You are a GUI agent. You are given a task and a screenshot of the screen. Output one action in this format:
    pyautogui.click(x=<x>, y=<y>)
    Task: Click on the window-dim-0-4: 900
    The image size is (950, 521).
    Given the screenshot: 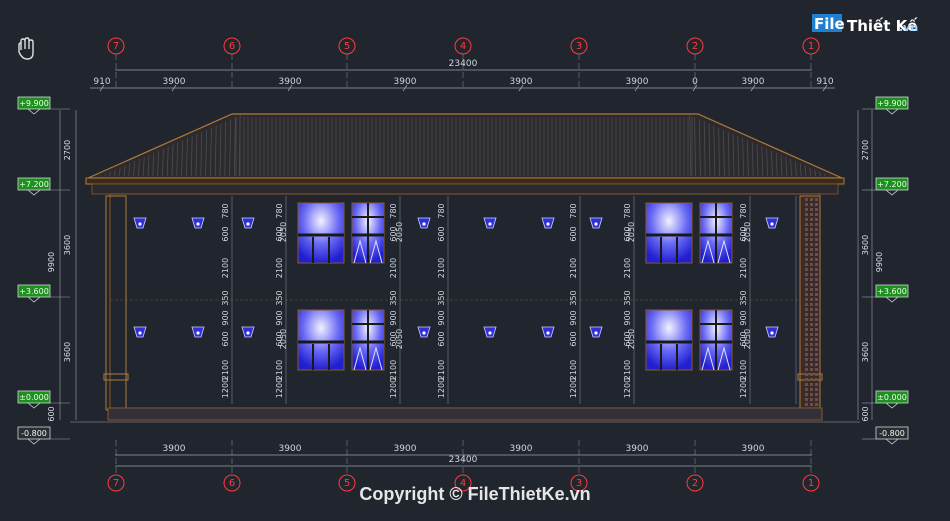 What is the action you would take?
    pyautogui.click(x=225, y=317)
    